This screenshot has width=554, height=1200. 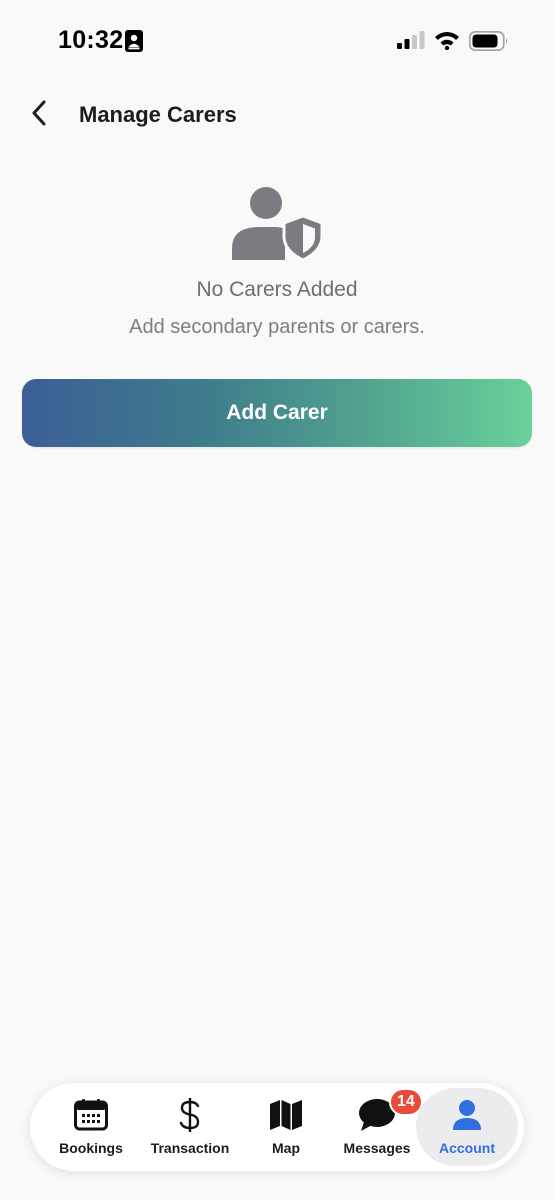 I want to click on tab-map: Map, so click(x=286, y=1127).